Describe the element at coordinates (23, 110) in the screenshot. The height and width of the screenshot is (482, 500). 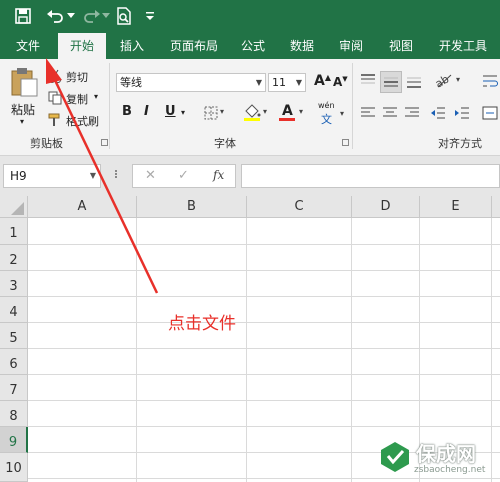
I see `paste-label: 粘贴` at that location.